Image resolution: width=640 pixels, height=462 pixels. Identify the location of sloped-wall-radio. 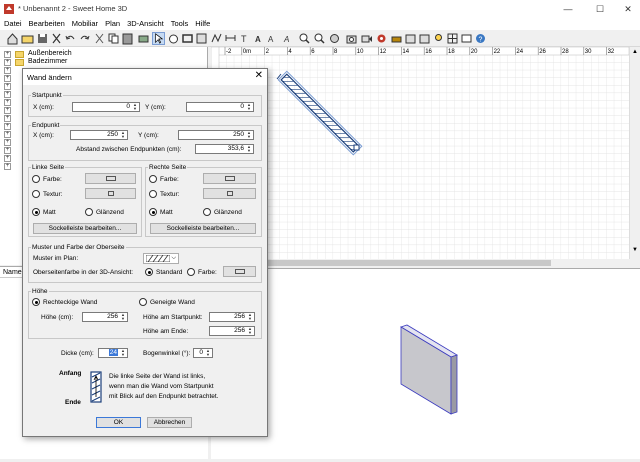
(143, 302).